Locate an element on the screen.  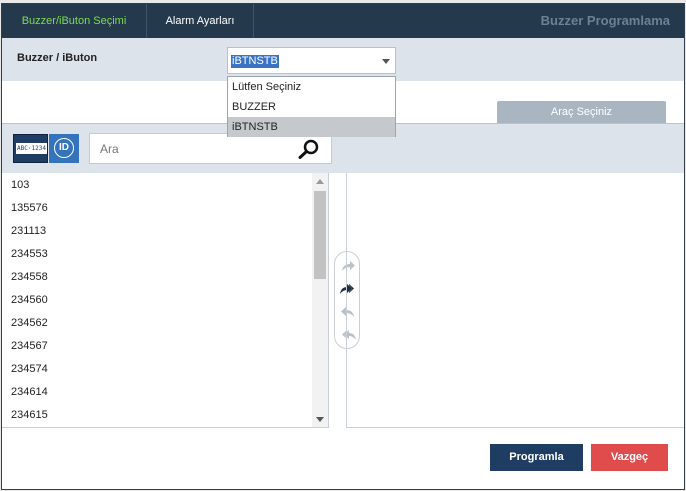
id-text: ID is located at coordinates (64, 148).